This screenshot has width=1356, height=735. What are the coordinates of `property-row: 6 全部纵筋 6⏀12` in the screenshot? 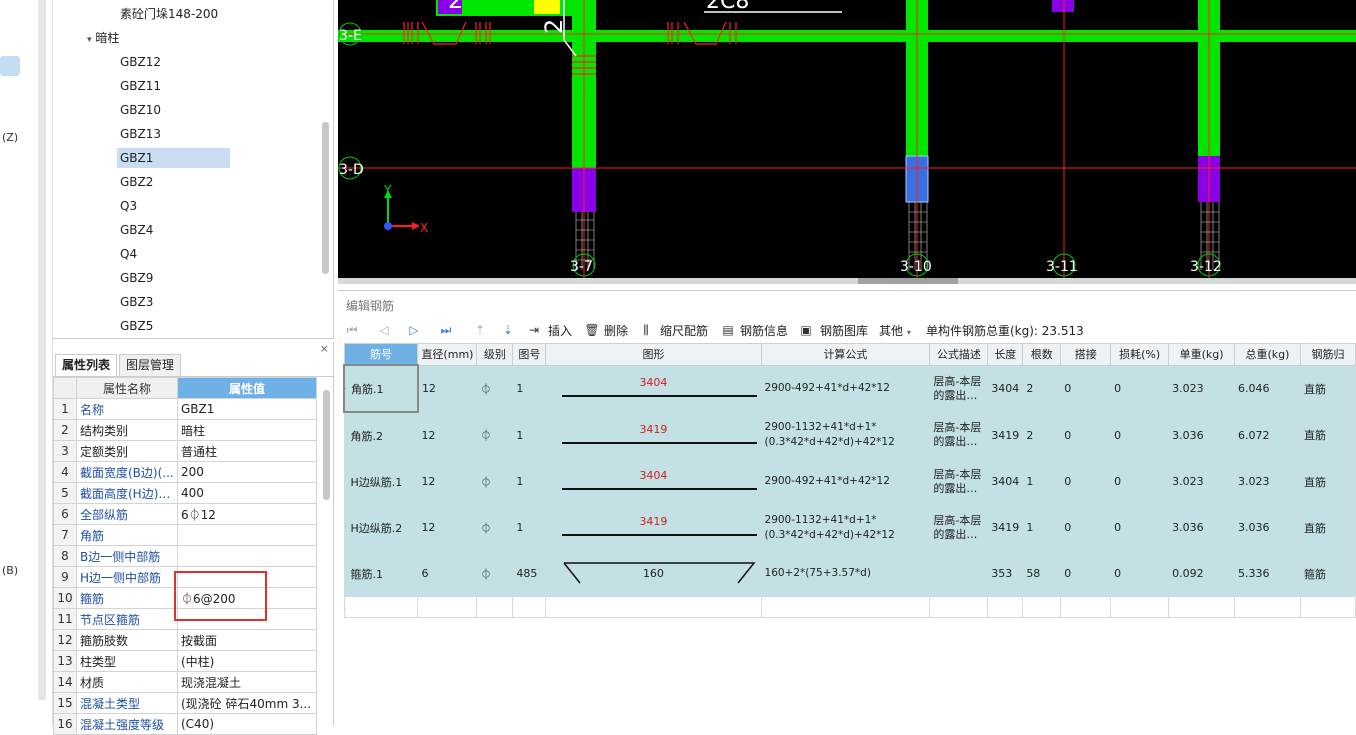 It's located at (185, 514).